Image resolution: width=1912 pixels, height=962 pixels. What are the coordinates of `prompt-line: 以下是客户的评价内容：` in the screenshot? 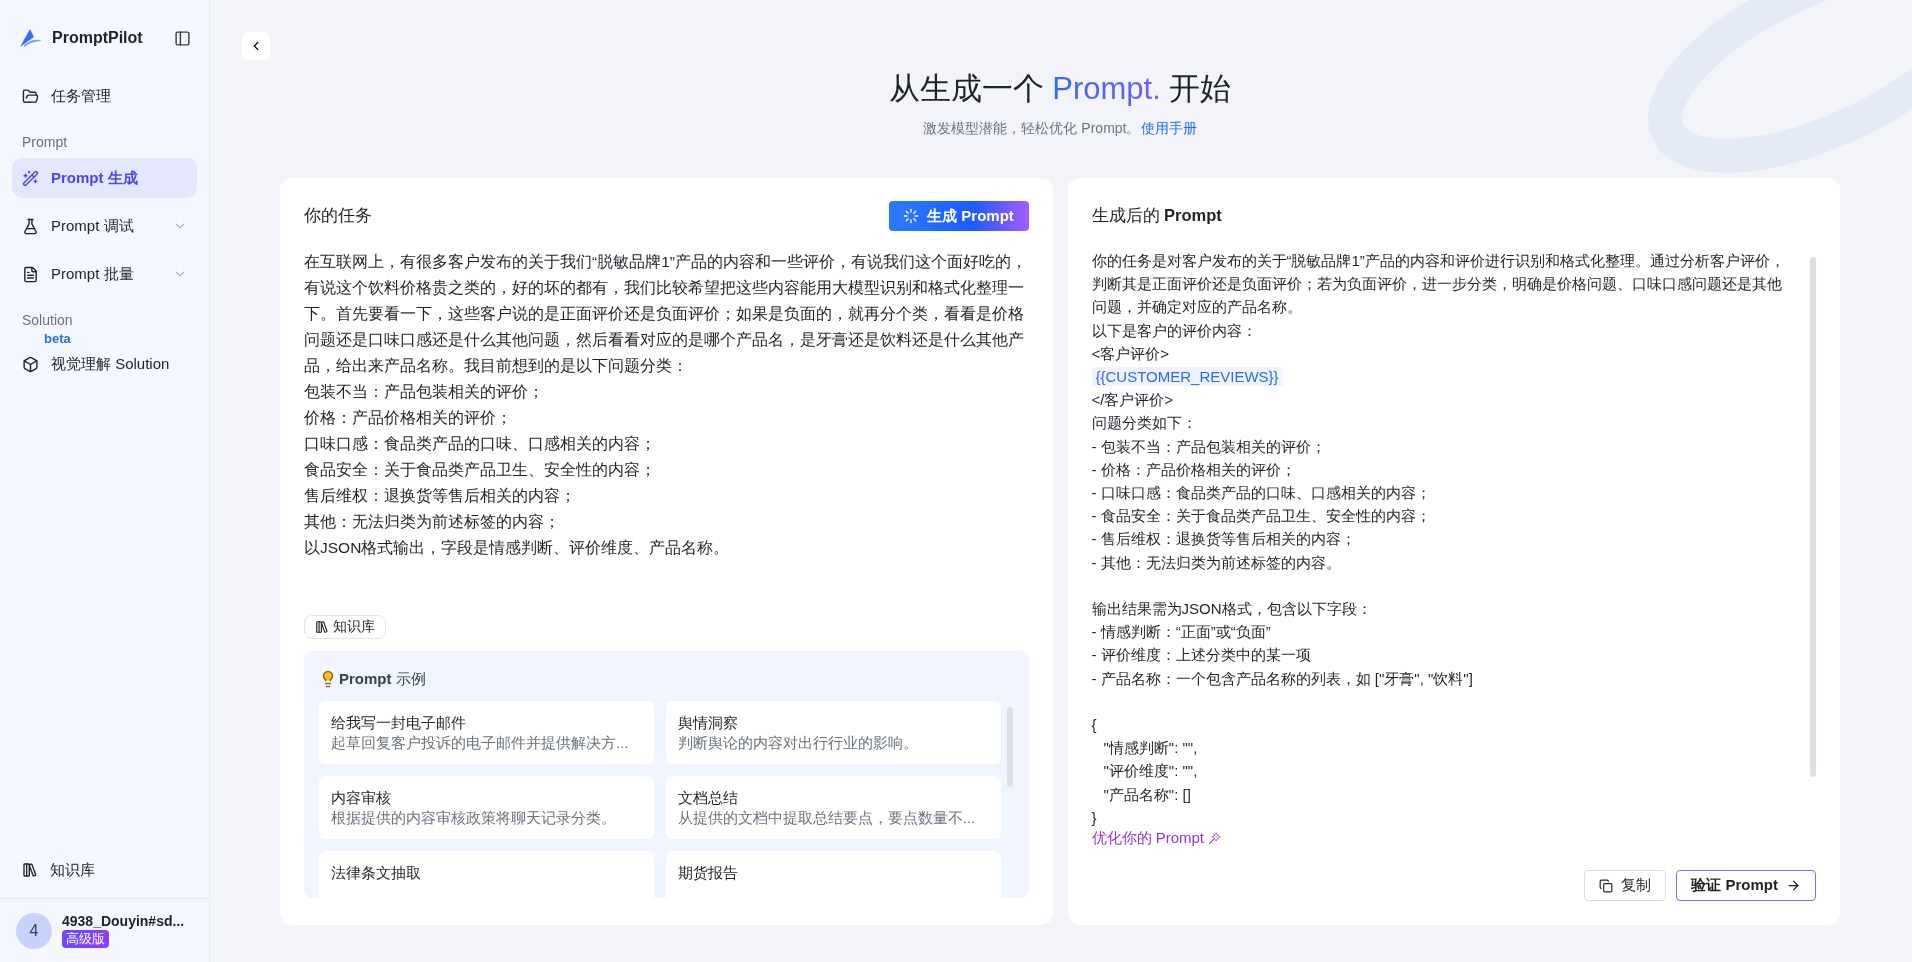 It's located at (1174, 330).